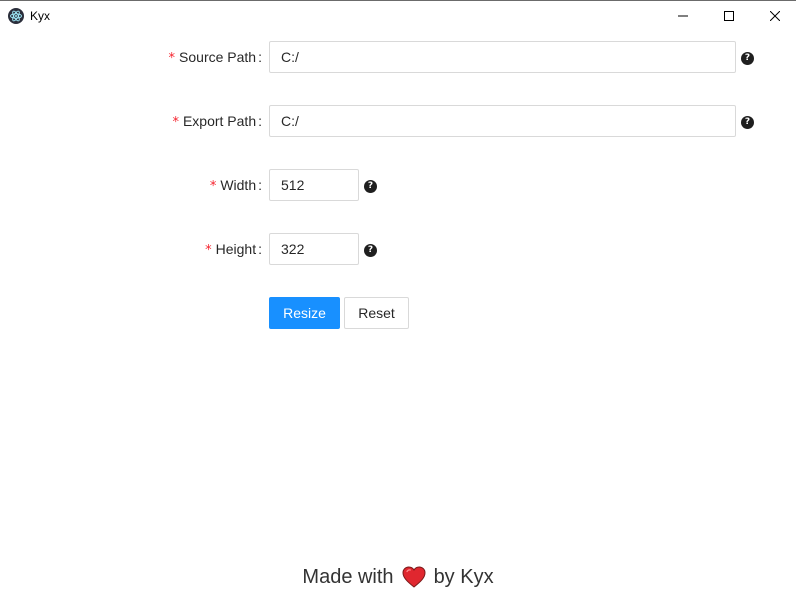 This screenshot has width=796, height=599. Describe the element at coordinates (40, 16) in the screenshot. I see `window-title: Kyx` at that location.